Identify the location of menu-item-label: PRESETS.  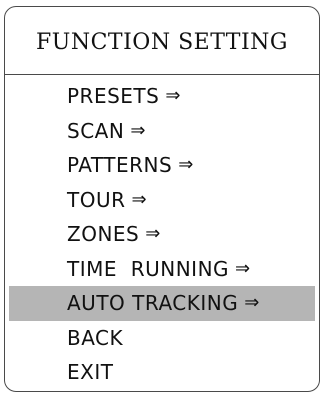
(113, 96).